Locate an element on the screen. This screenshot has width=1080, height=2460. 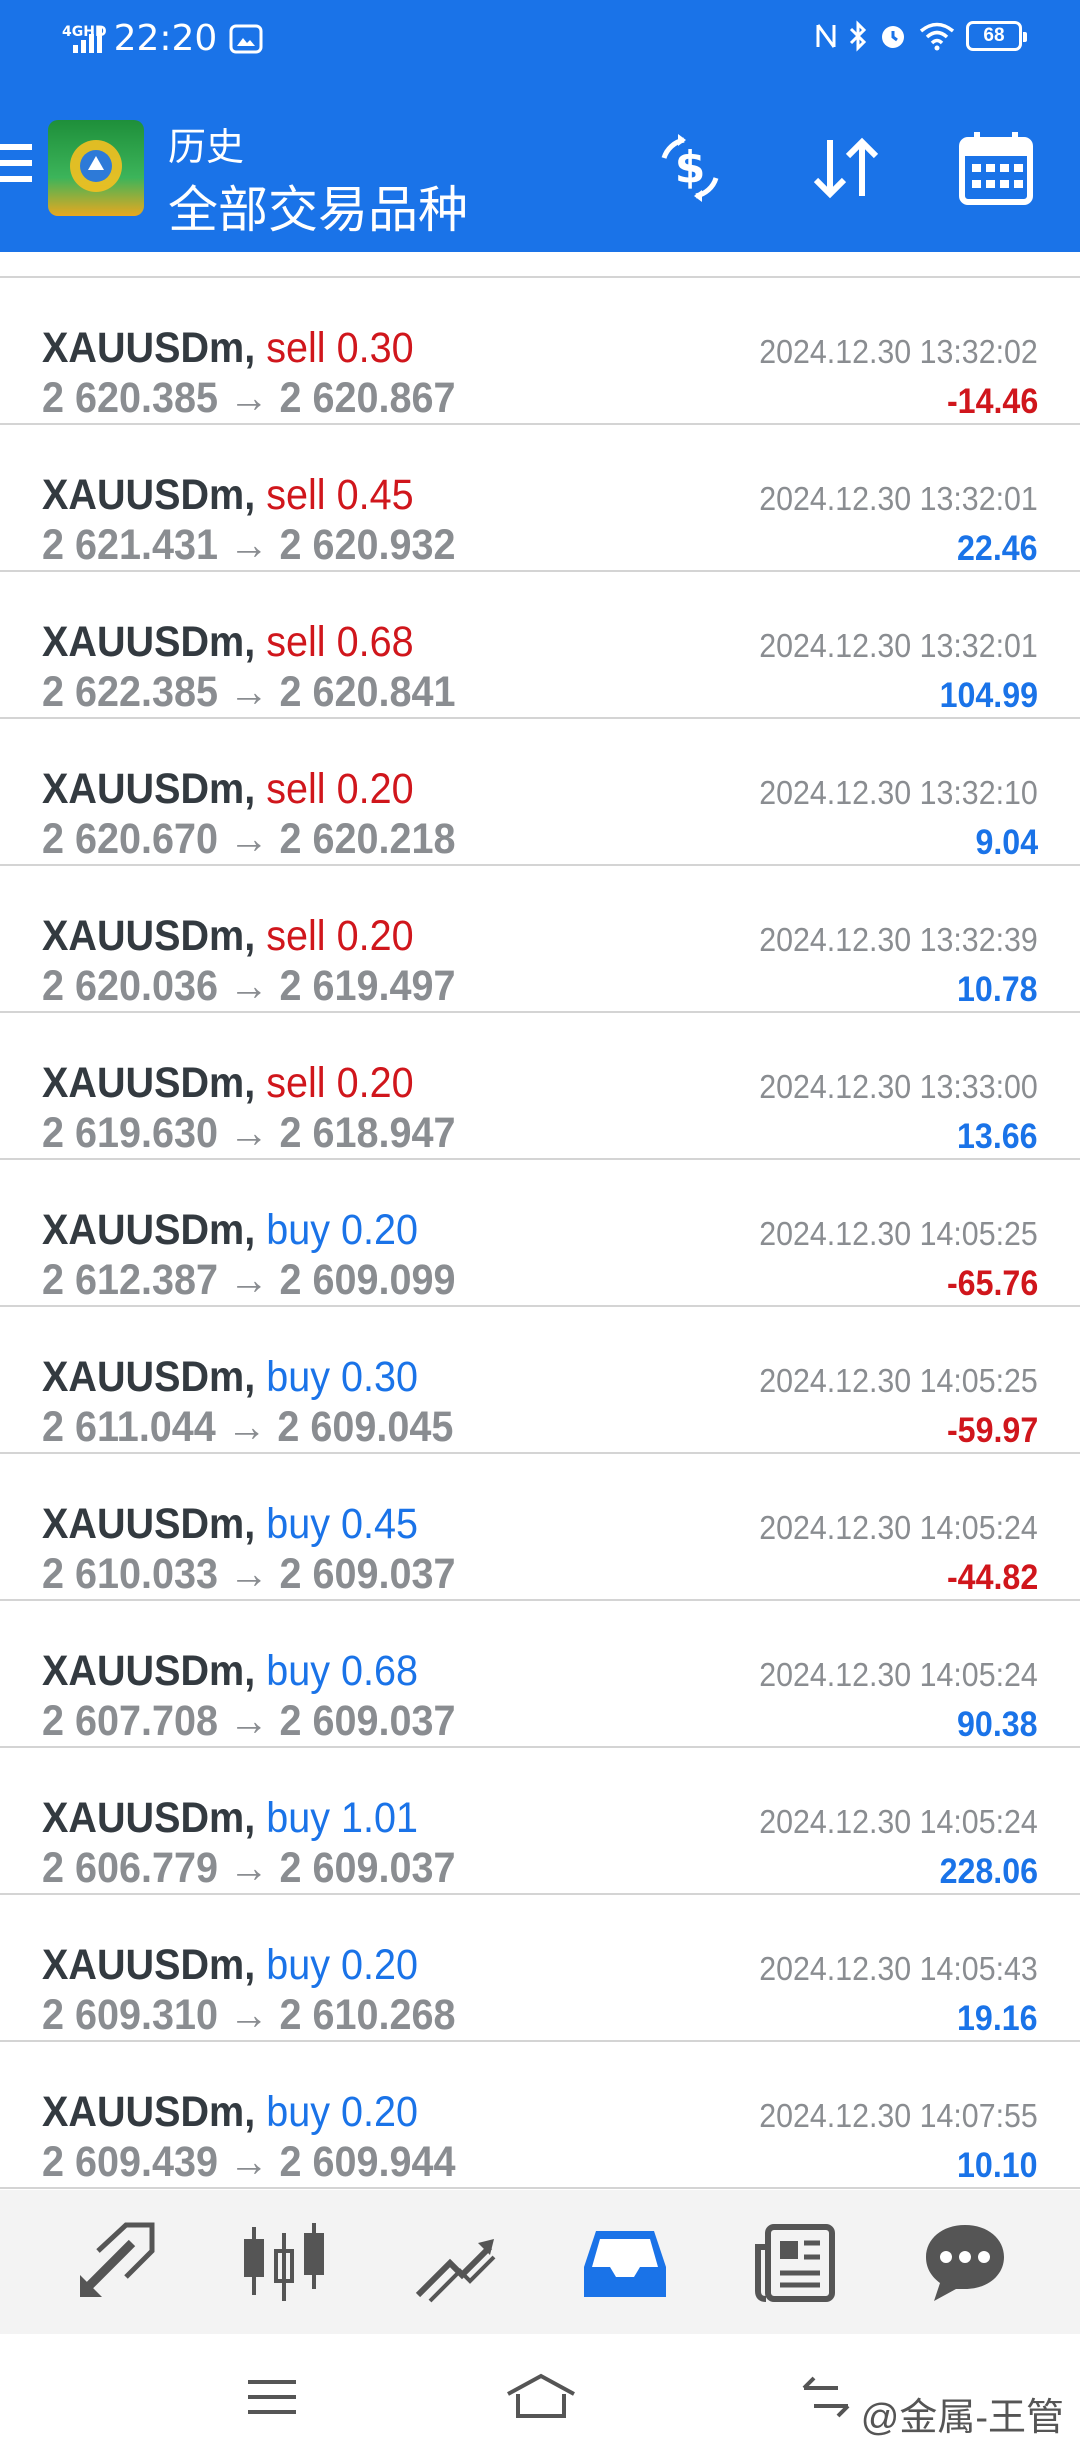
trade-prices: 2 609.310 → 2 610.268 is located at coordinates (249, 2015).